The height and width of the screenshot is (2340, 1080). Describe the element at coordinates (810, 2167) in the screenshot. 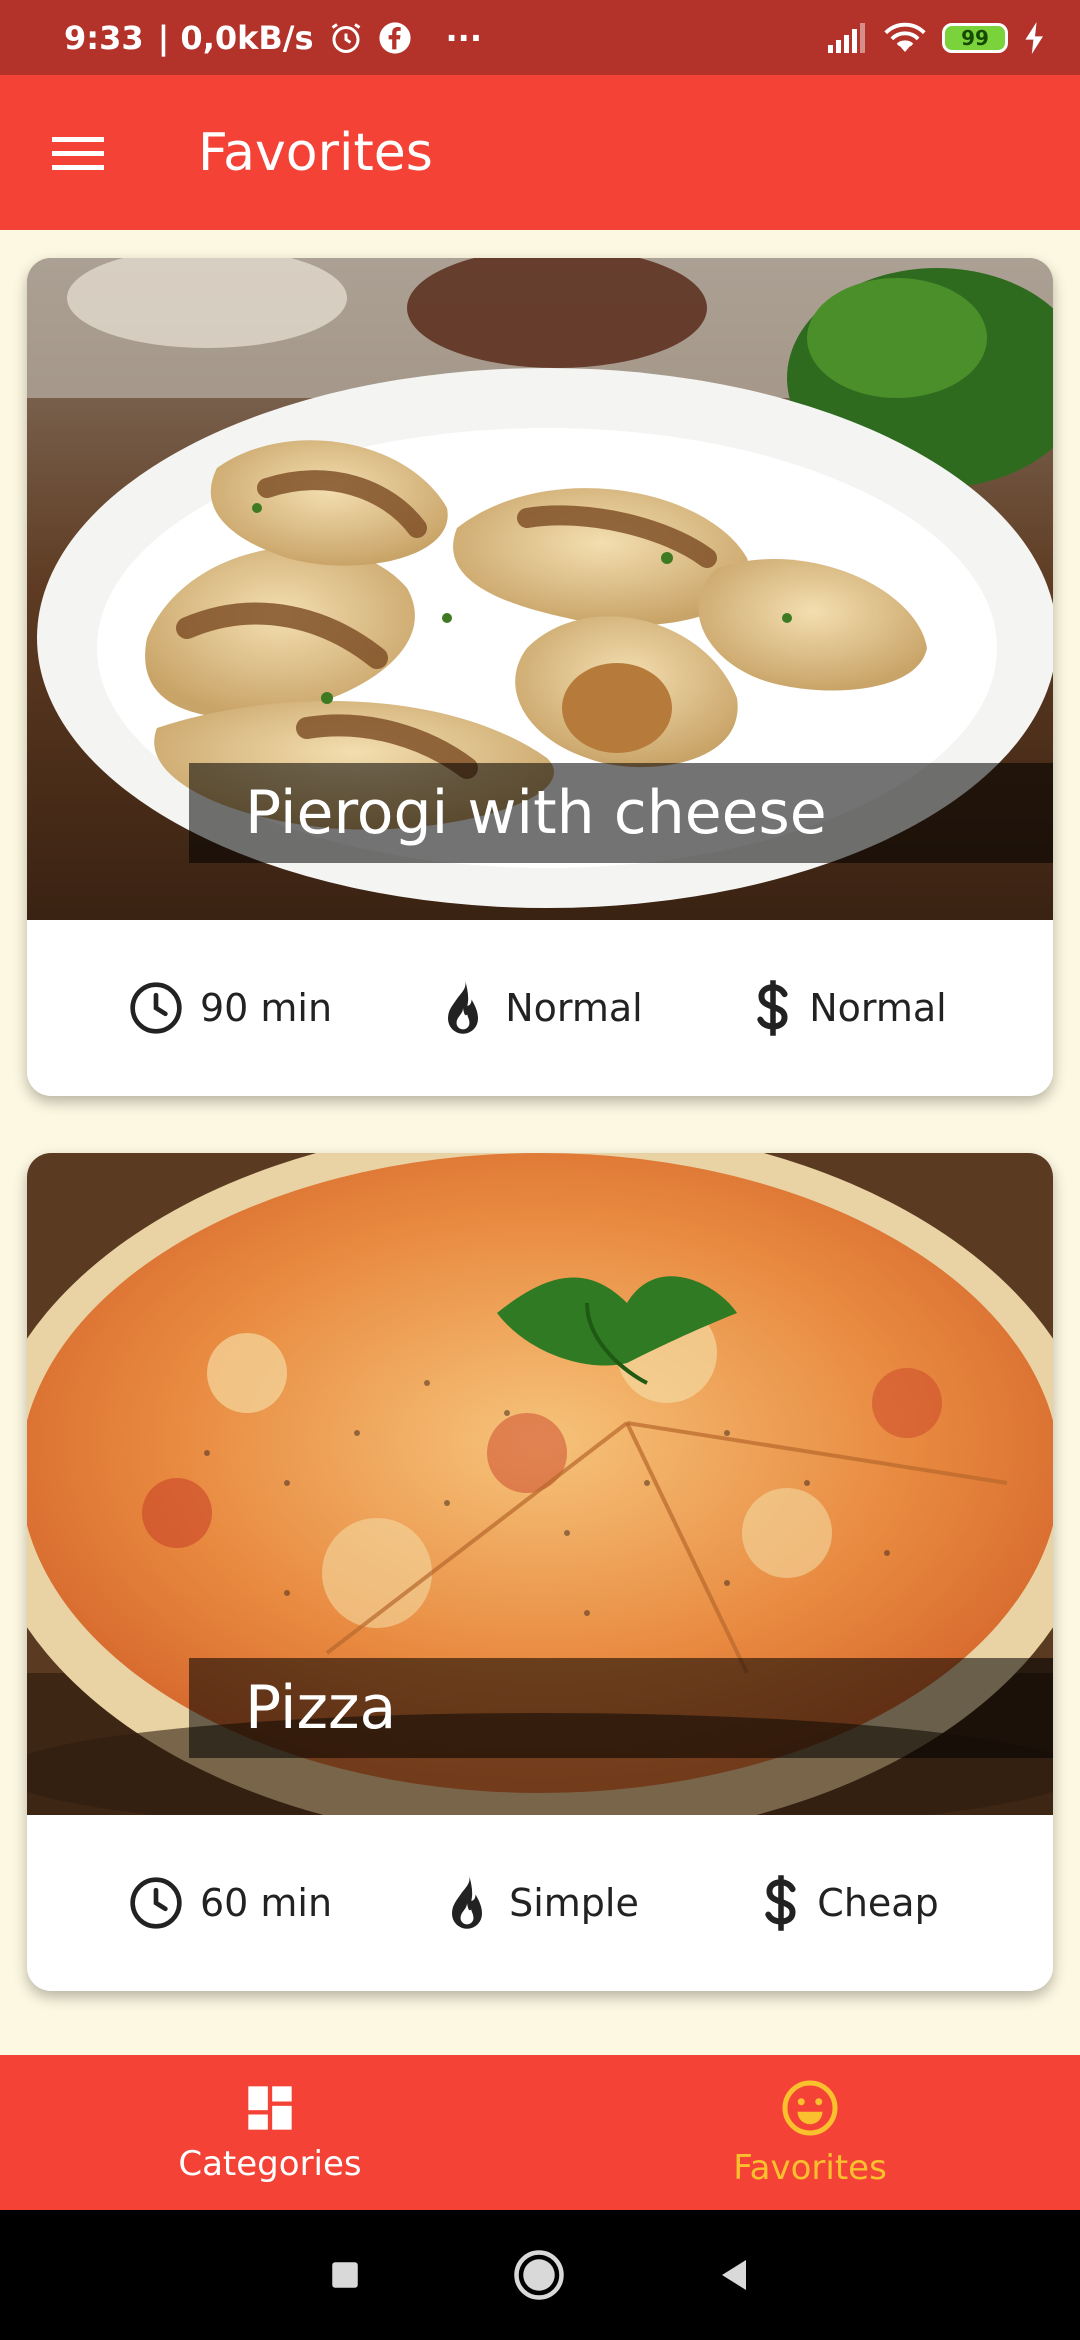

I see `nav-favorites-label: Favorites` at that location.